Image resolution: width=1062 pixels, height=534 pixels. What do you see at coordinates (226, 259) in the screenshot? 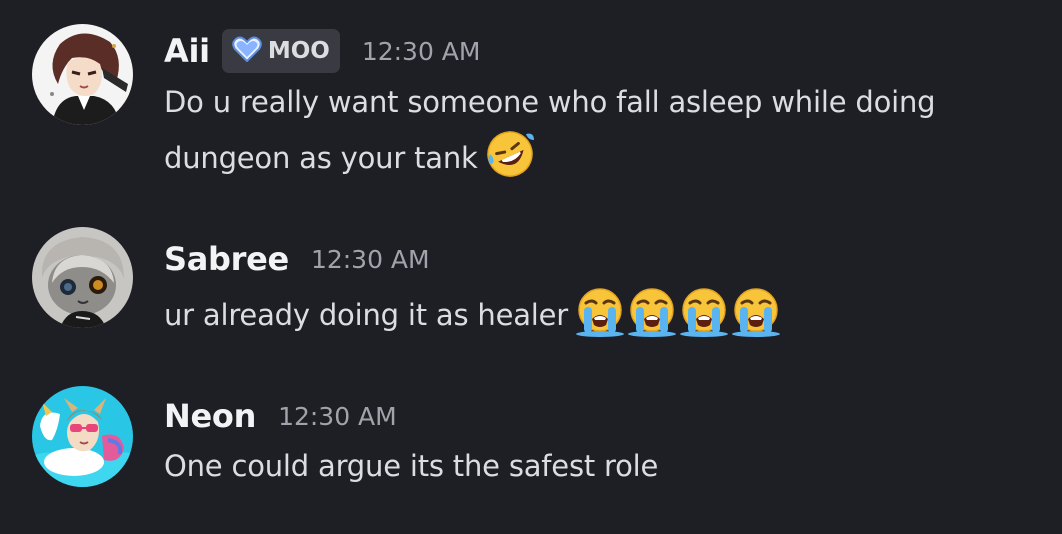
I see `username: Sabree` at bounding box center [226, 259].